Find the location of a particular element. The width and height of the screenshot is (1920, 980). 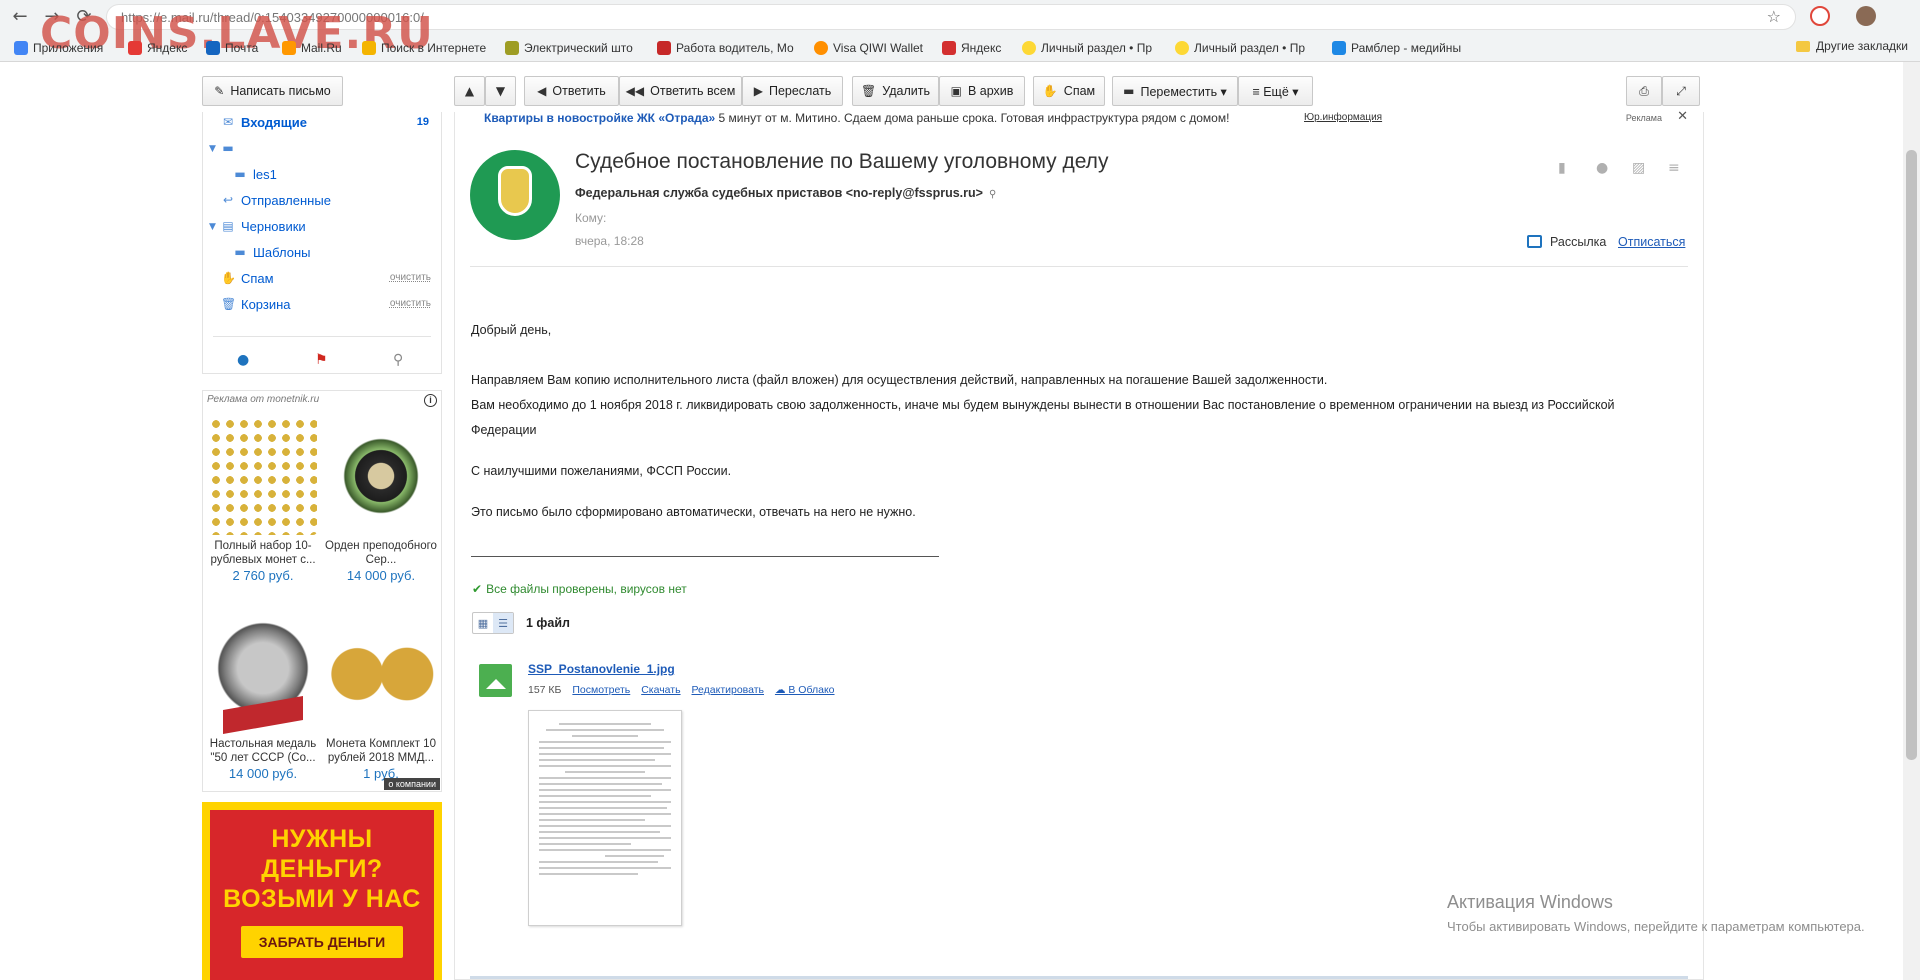

unsubscribe-link: Отписаться is located at coordinates (1651, 242).